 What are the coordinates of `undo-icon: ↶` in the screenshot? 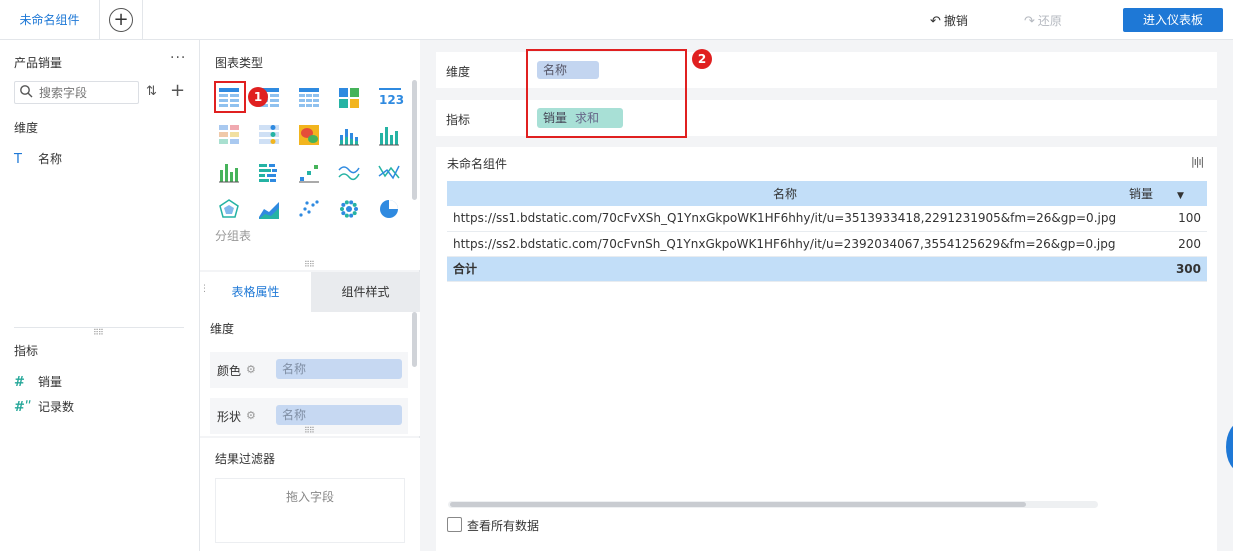 It's located at (935, 21).